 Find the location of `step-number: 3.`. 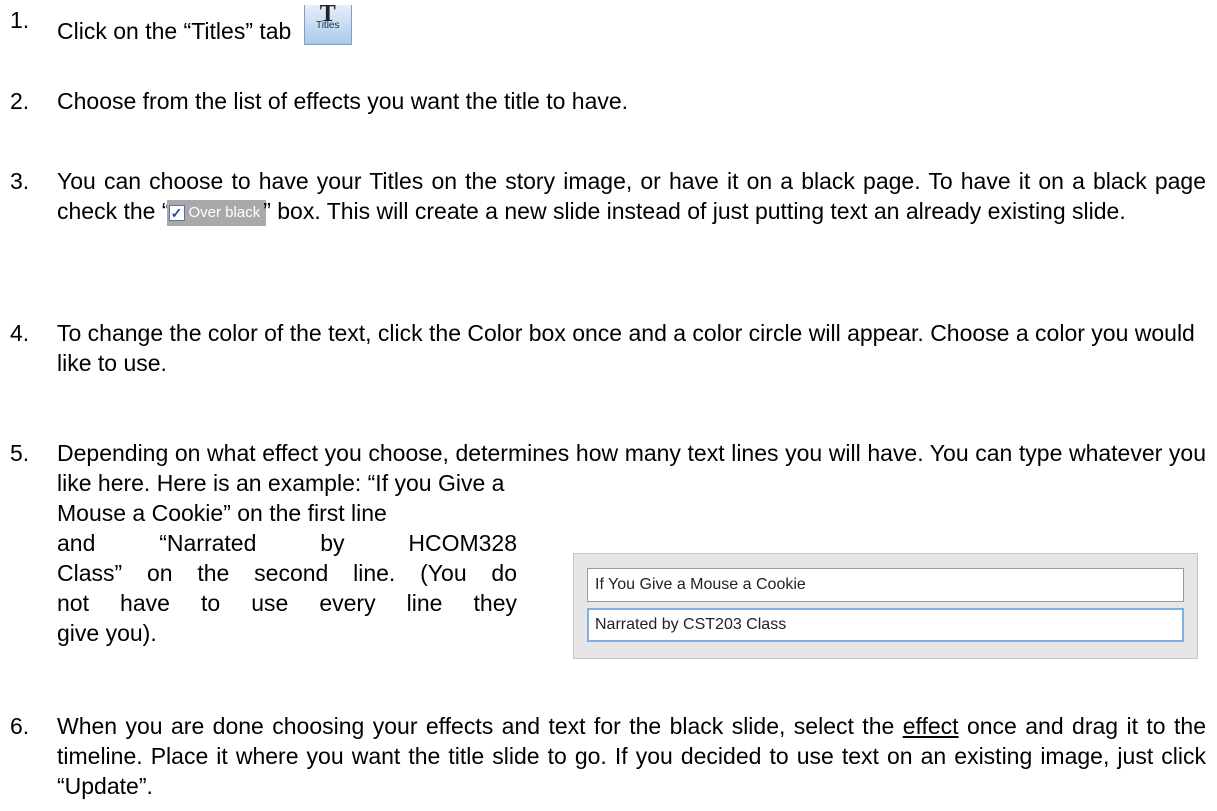

step-number: 3. is located at coordinates (20, 181).